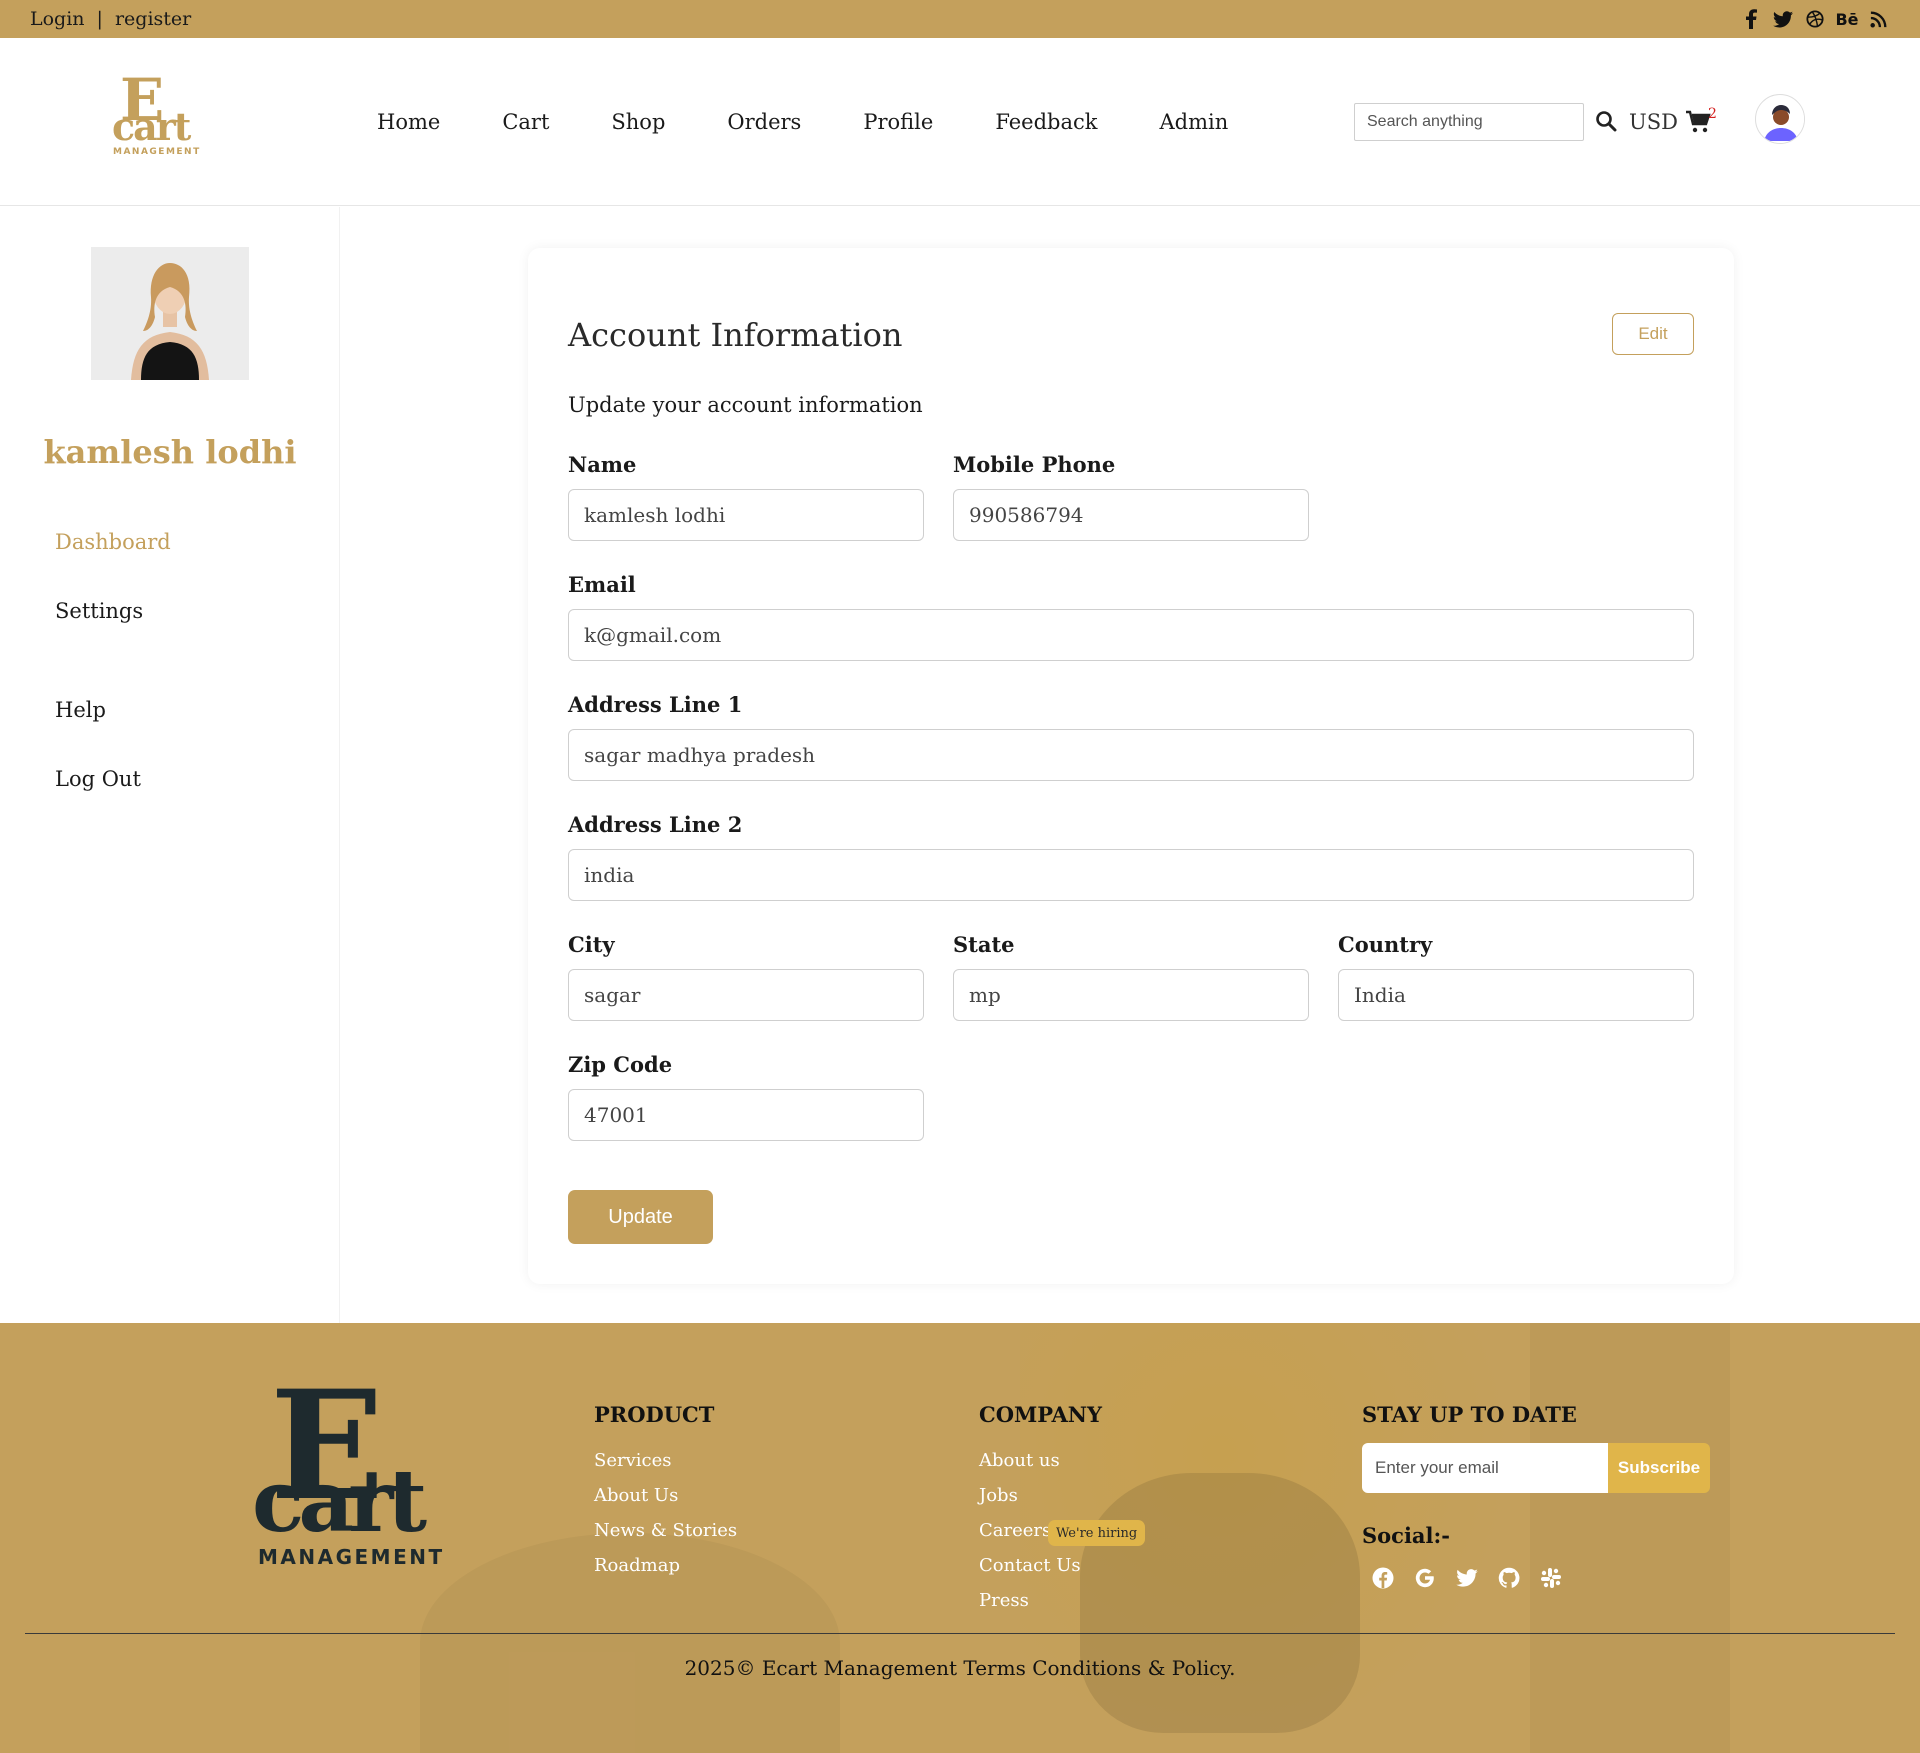 The image size is (1920, 1753). I want to click on newsletter-email-input, so click(1485, 1468).